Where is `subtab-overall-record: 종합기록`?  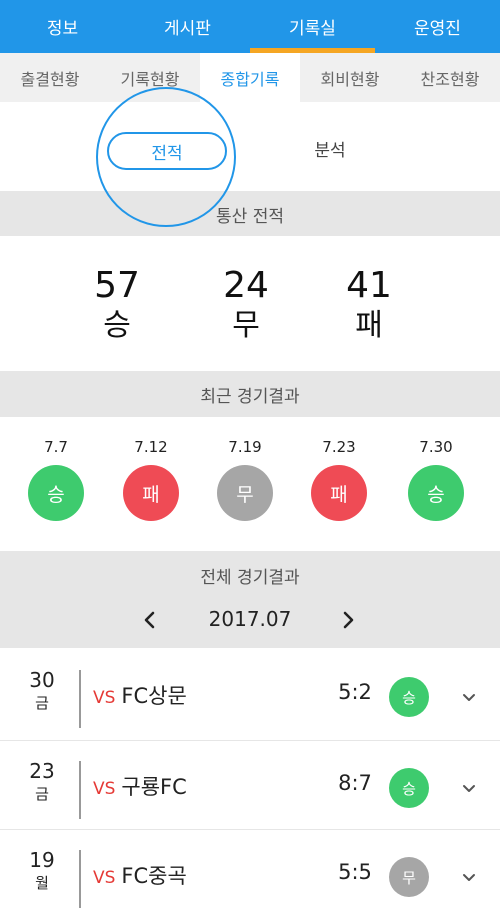
subtab-overall-record: 종합기록 is located at coordinates (250, 77).